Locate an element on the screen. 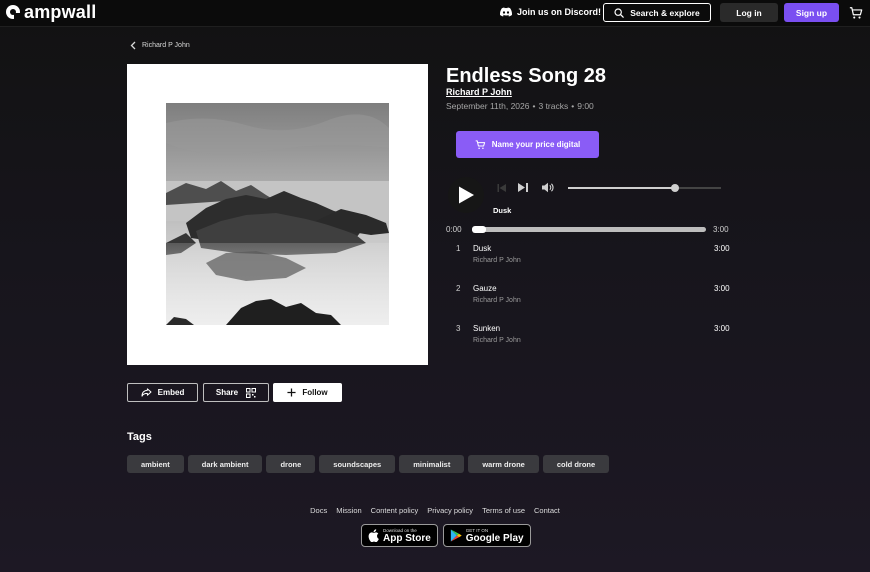 The width and height of the screenshot is (870, 572). chevron-left-icon is located at coordinates (133, 45).